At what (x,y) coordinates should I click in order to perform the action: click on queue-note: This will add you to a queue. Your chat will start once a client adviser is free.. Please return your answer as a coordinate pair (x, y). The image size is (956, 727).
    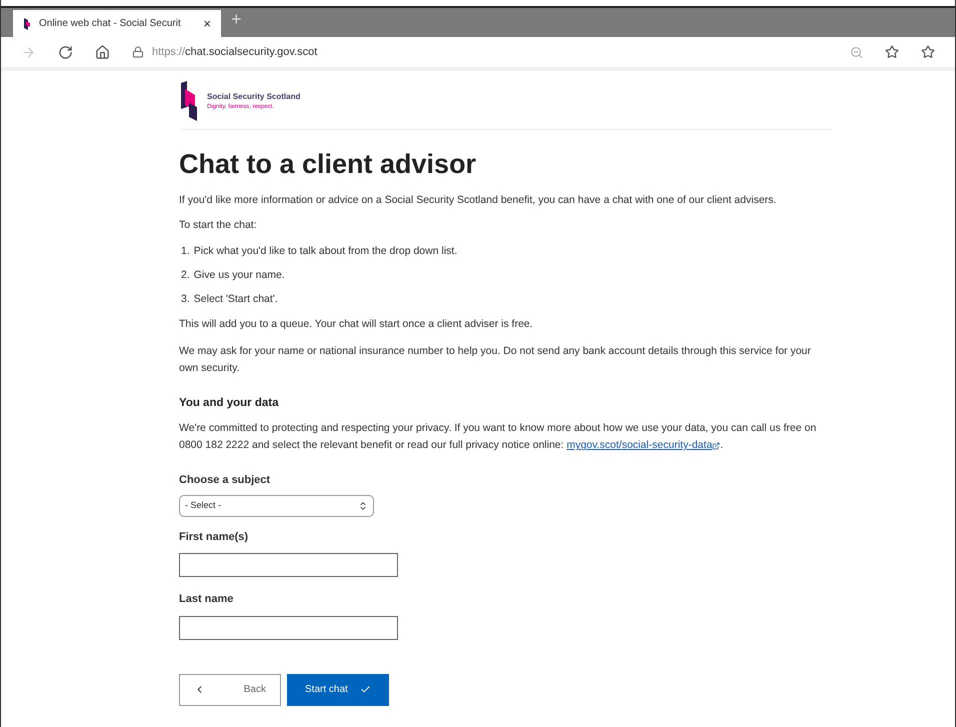
    Looking at the image, I should click on (356, 324).